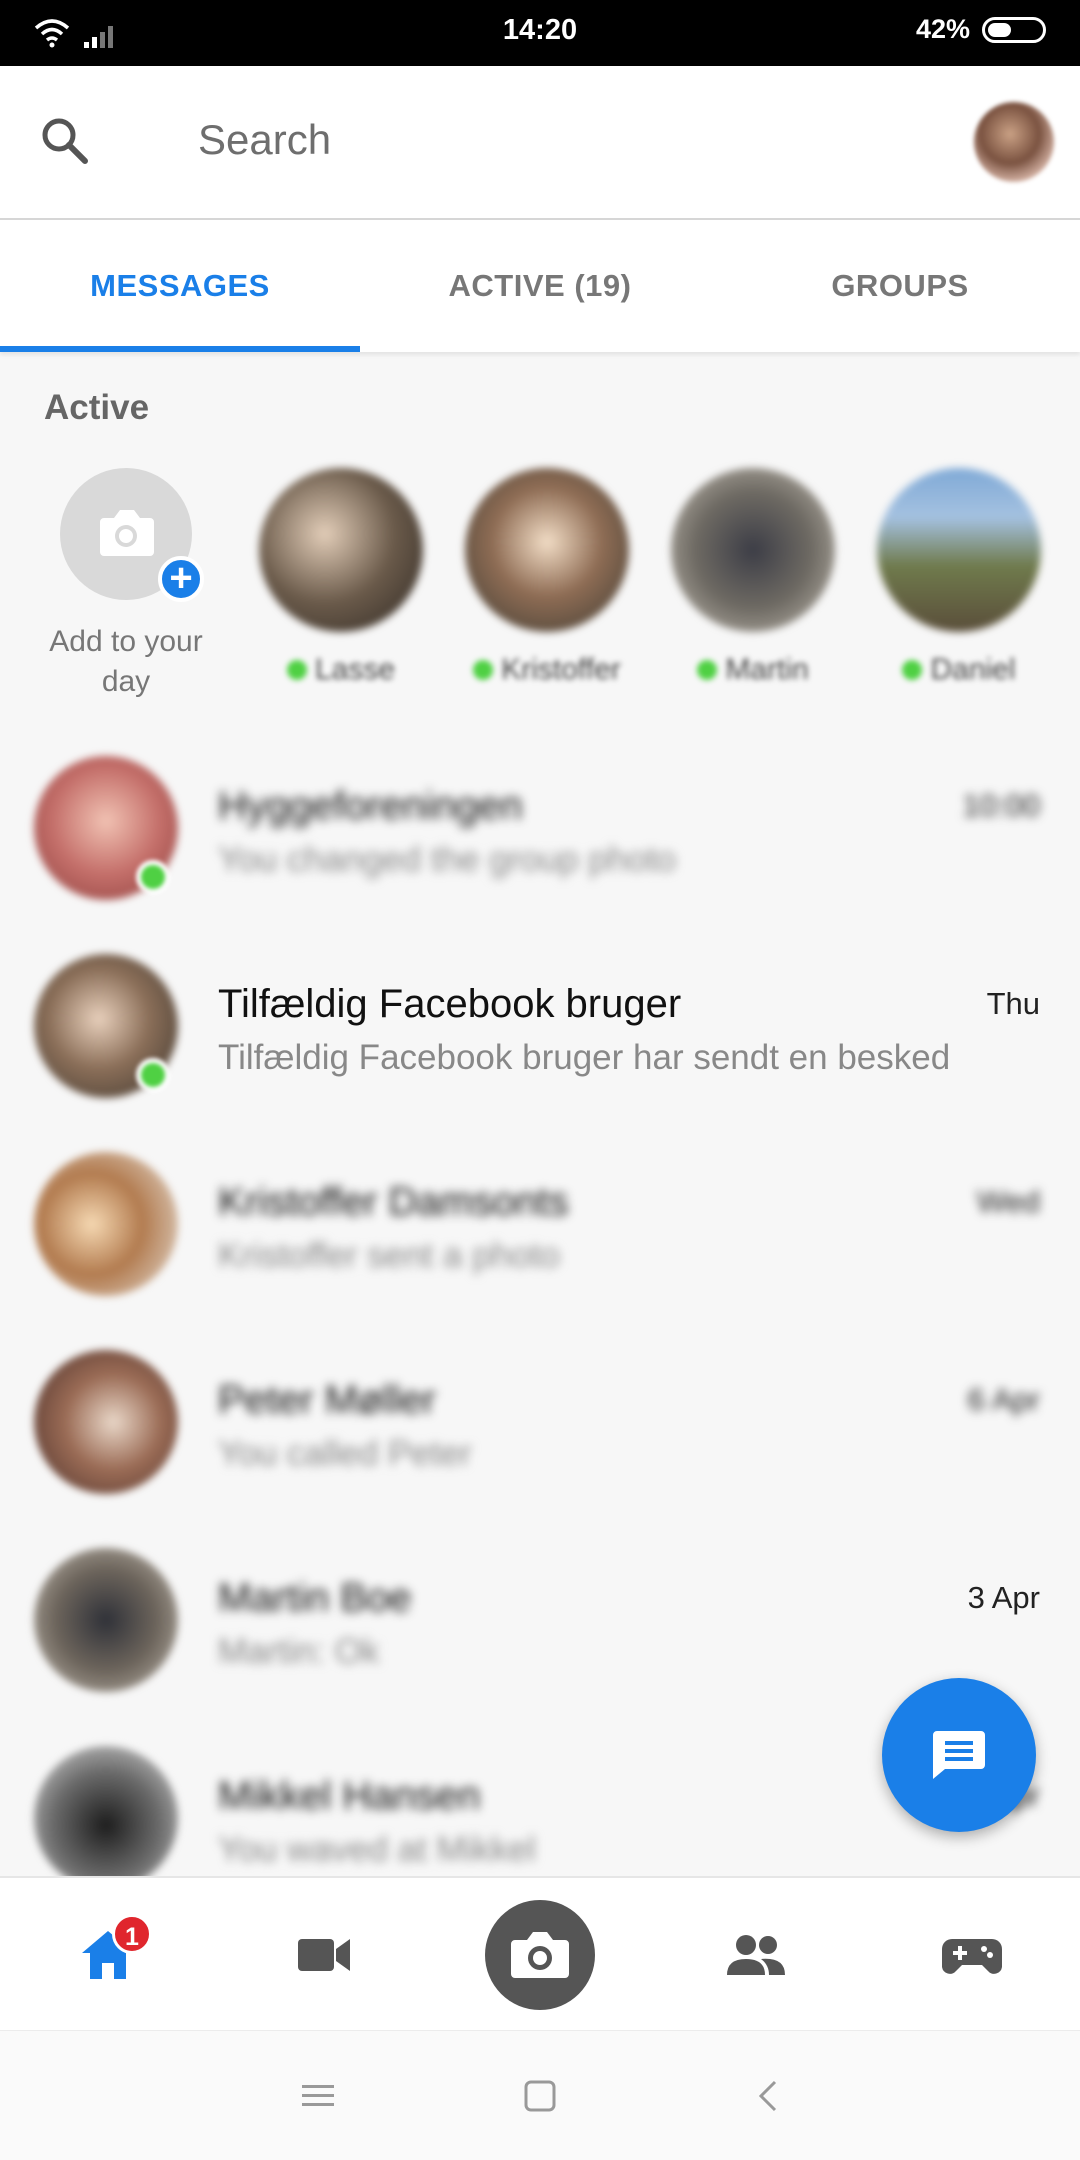 The width and height of the screenshot is (1080, 2160). I want to click on conversation-snippet: Martin: Ok, so click(299, 1651).